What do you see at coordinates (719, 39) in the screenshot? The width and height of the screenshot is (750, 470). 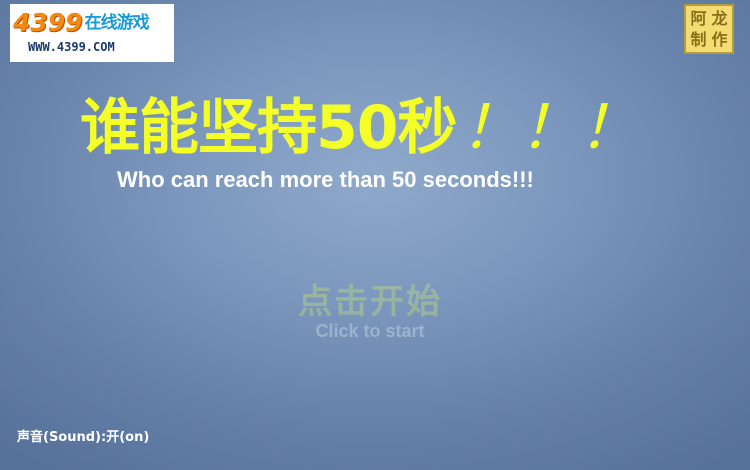 I see `seal-char: 作` at bounding box center [719, 39].